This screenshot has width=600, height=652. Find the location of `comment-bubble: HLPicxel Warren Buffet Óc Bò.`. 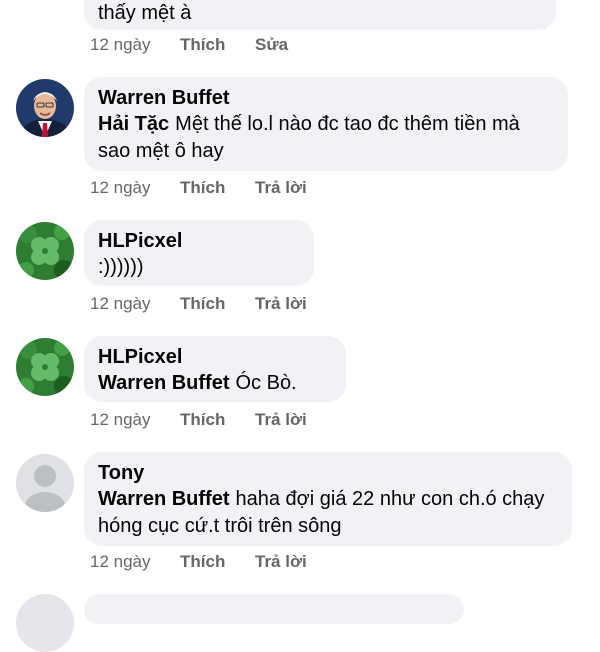

comment-bubble: HLPicxel Warren Buffet Óc Bò. is located at coordinates (215, 369).